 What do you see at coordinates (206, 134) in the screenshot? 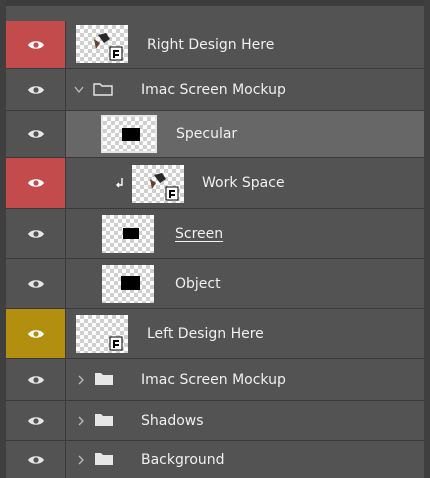
I see `layer-name: Specular` at bounding box center [206, 134].